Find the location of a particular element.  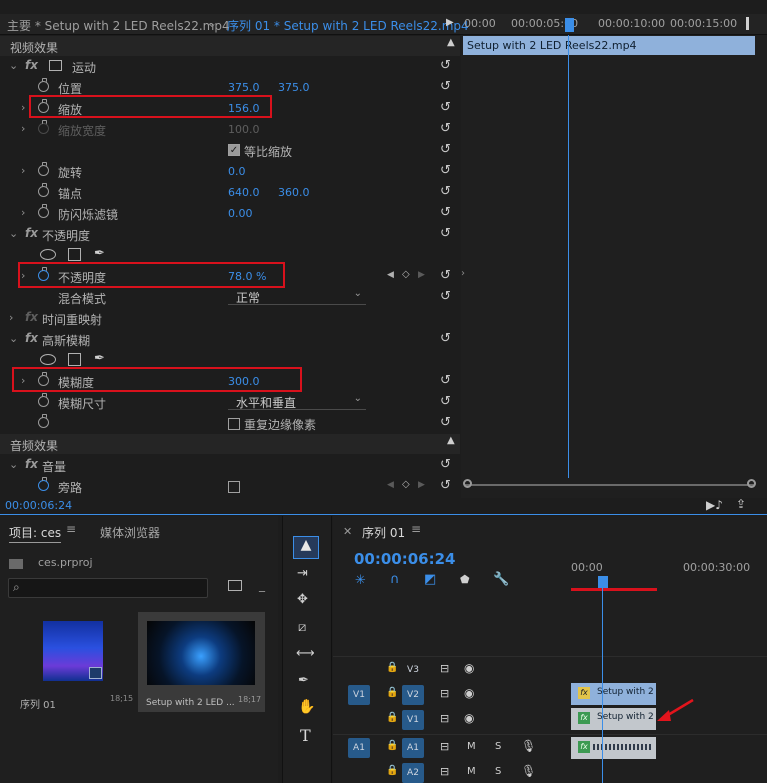

track-a2-target: A2 is located at coordinates (413, 773).